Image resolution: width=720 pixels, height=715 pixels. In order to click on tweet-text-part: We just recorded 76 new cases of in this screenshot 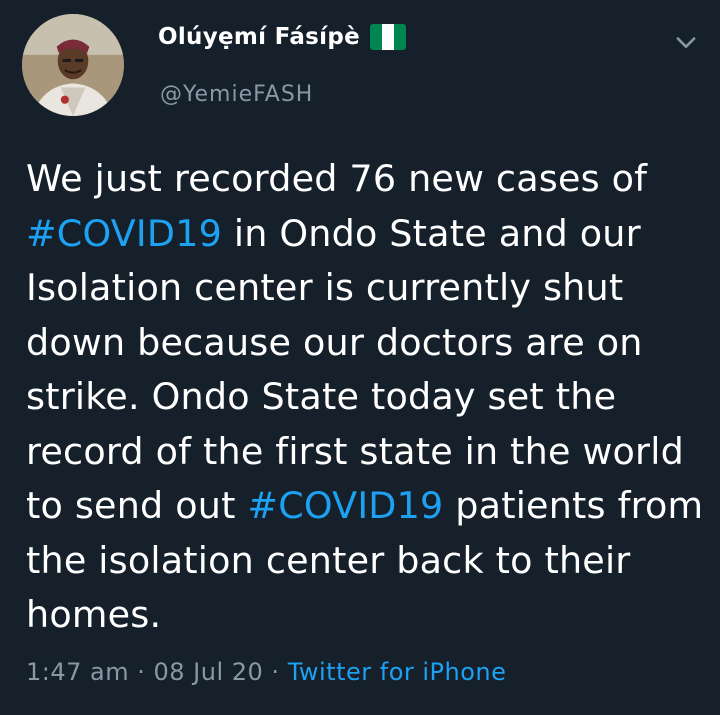, I will do `click(337, 178)`.